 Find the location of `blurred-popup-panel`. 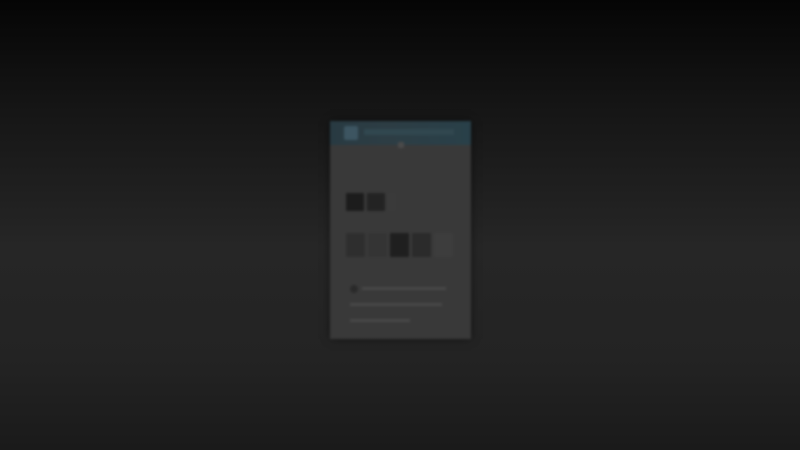

blurred-popup-panel is located at coordinates (400, 230).